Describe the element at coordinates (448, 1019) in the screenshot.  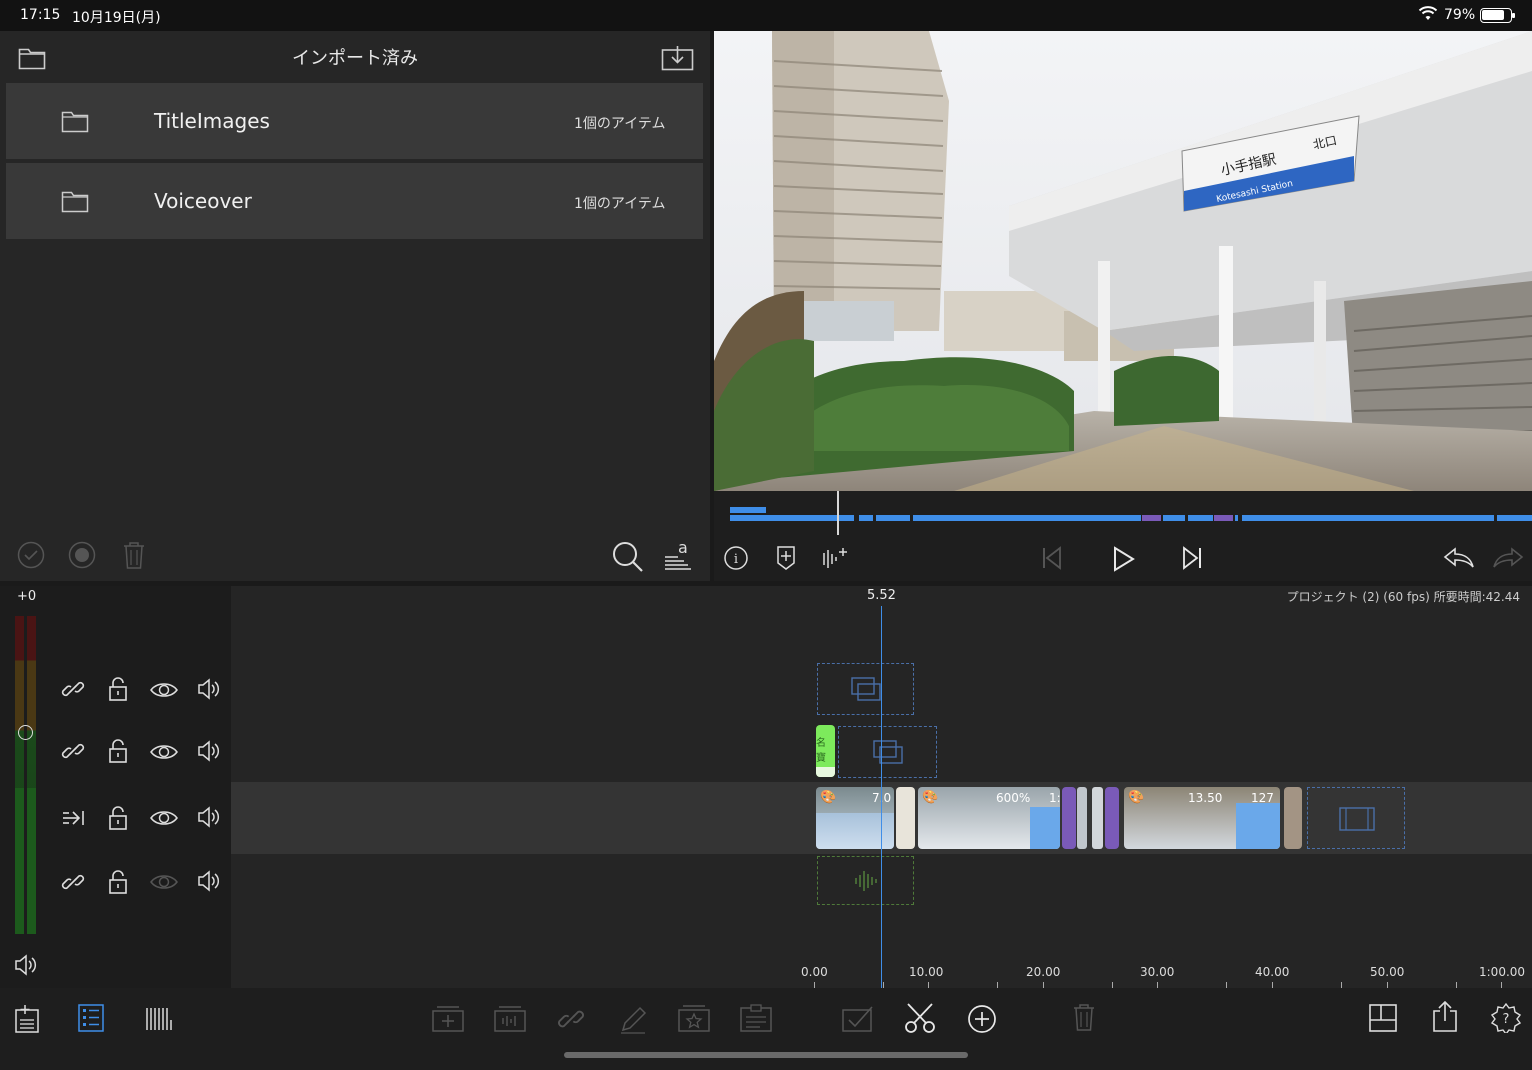
I see `add-clip-icon` at that location.